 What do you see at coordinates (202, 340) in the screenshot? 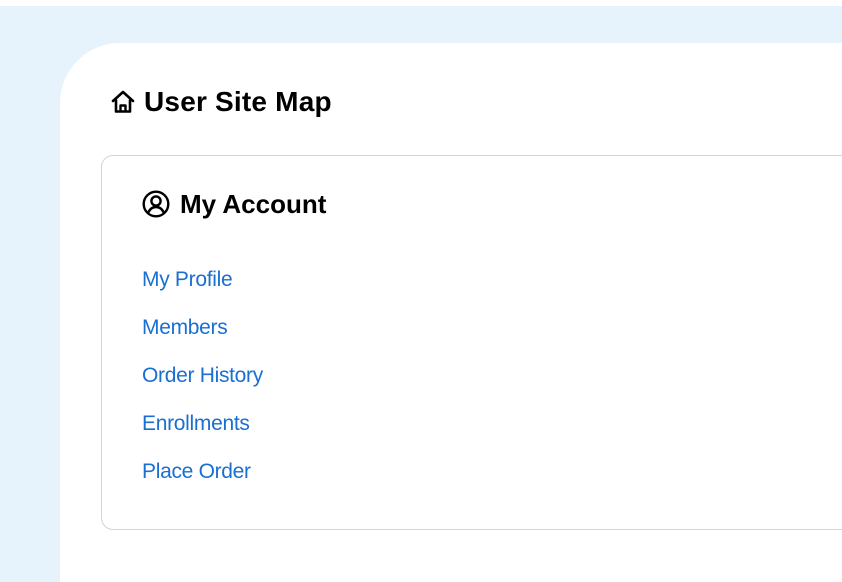
I see `list-item: Members` at bounding box center [202, 340].